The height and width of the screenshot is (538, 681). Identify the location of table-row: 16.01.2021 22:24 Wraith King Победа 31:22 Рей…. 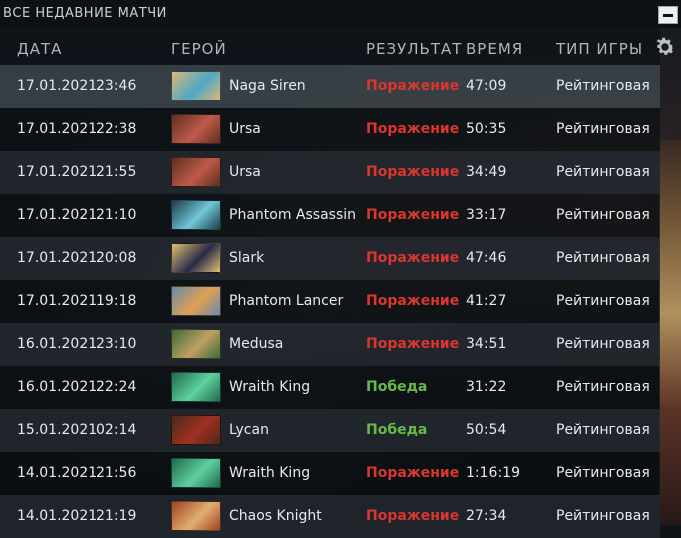
(330, 387).